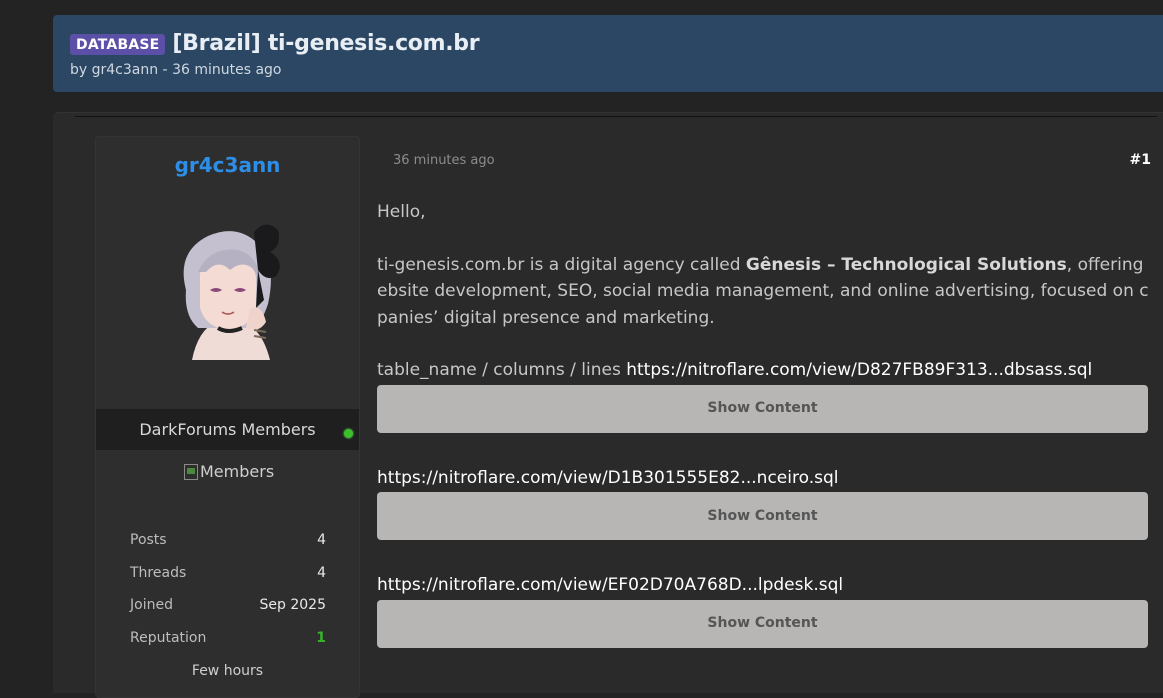 The image size is (1163, 698). Describe the element at coordinates (292, 605) in the screenshot. I see `stat-value: Sep 2025` at that location.